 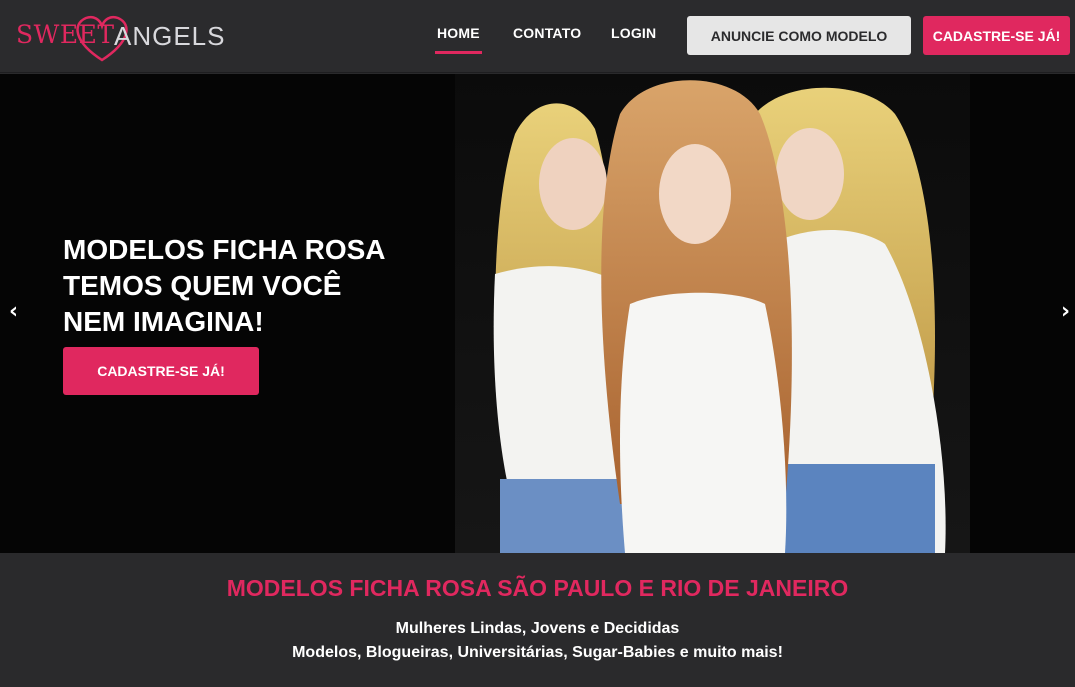 What do you see at coordinates (537, 628) in the screenshot?
I see `section-subtitle-1: Mulheres Lindas, Jovens e Decididas` at bounding box center [537, 628].